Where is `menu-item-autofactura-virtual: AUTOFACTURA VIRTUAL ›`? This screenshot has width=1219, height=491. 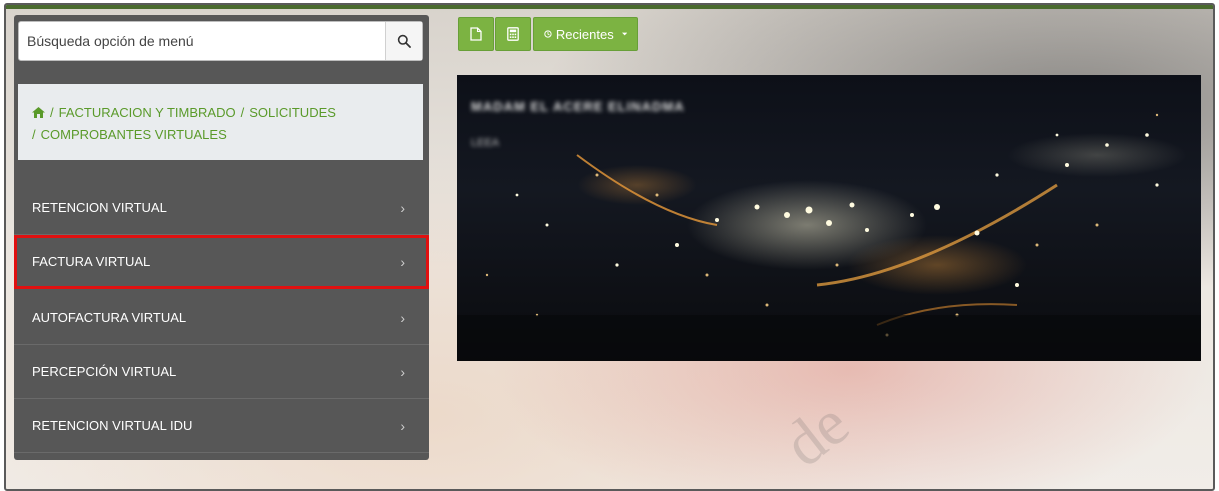
menu-item-autofactura-virtual: AUTOFACTURA VIRTUAL › is located at coordinates (221, 318).